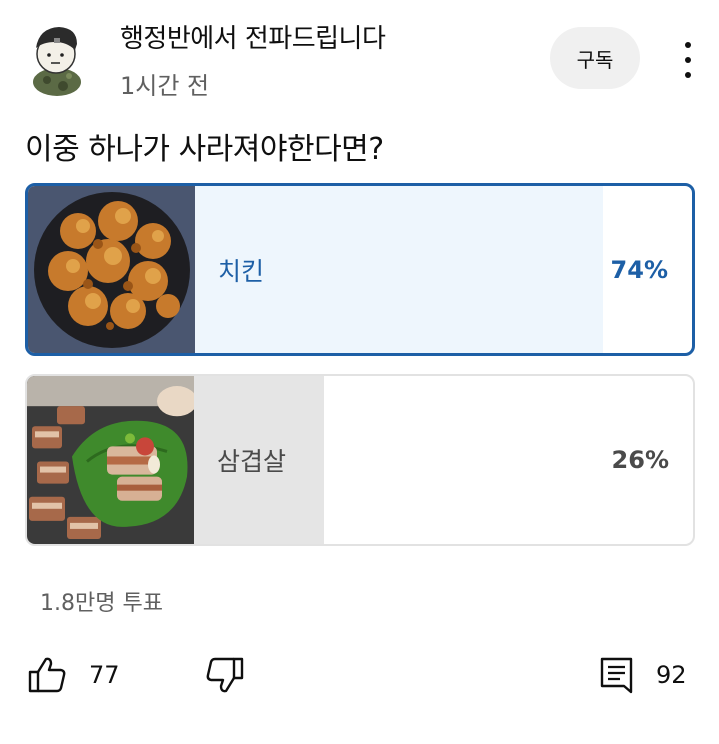  I want to click on thumbs-down-icon, so click(225, 675).